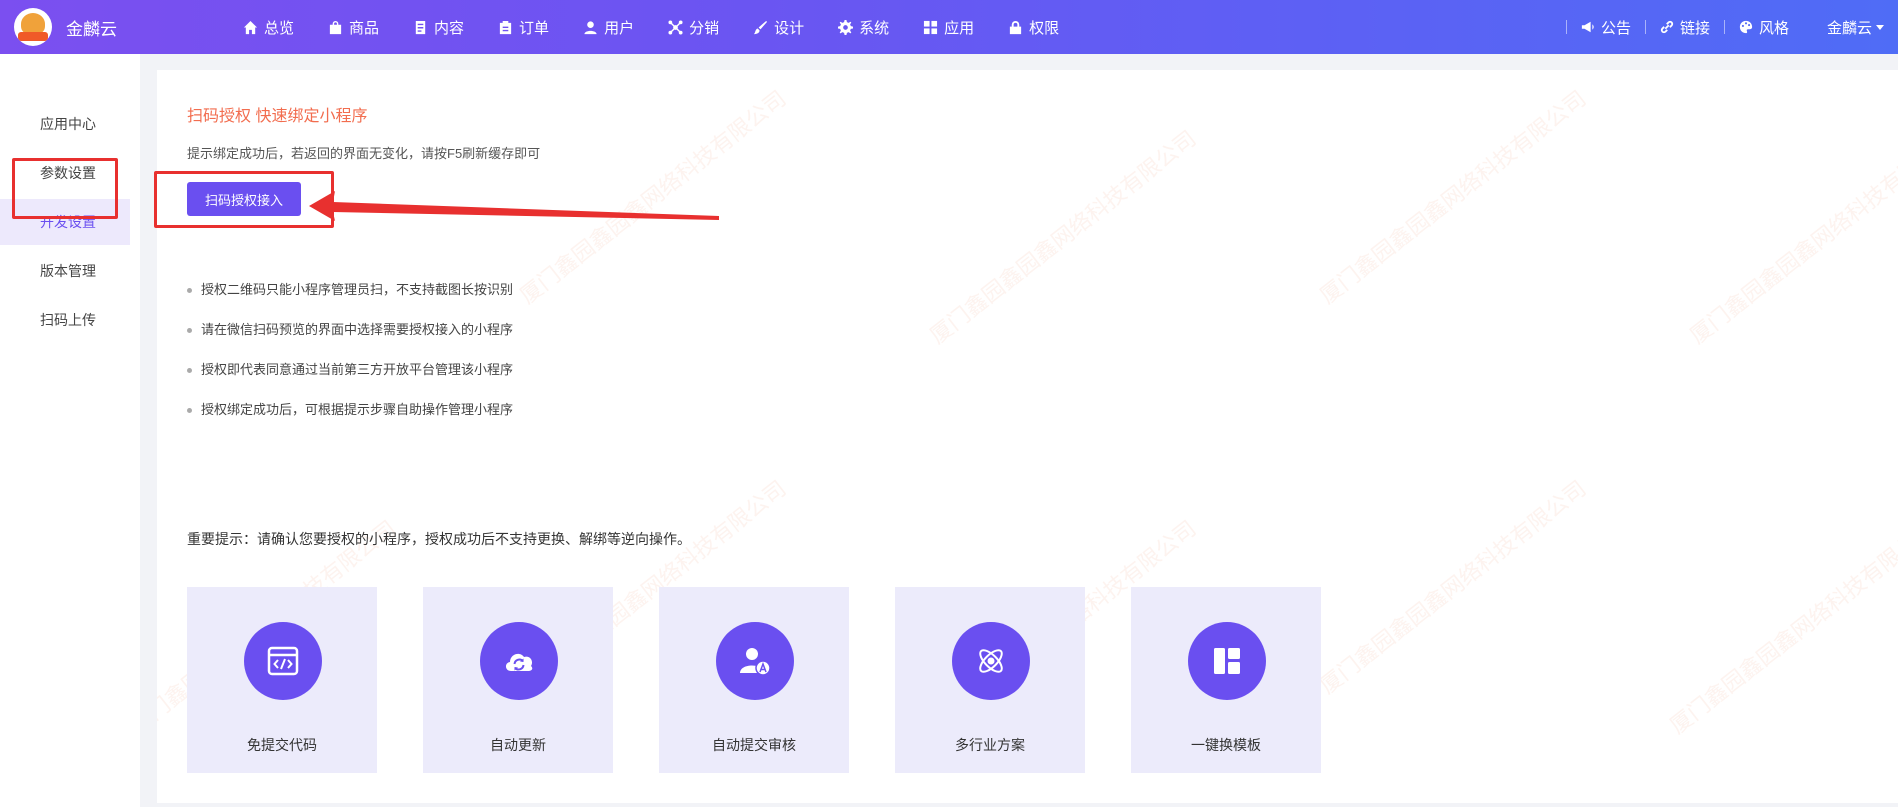  What do you see at coordinates (420, 27) in the screenshot?
I see `document-icon` at bounding box center [420, 27].